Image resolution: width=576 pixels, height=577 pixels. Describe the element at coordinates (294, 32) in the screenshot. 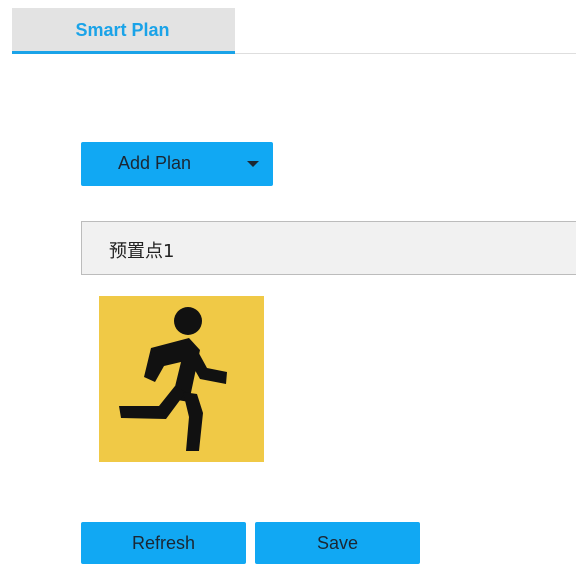

I see `tab-strip: Smart Plan` at that location.